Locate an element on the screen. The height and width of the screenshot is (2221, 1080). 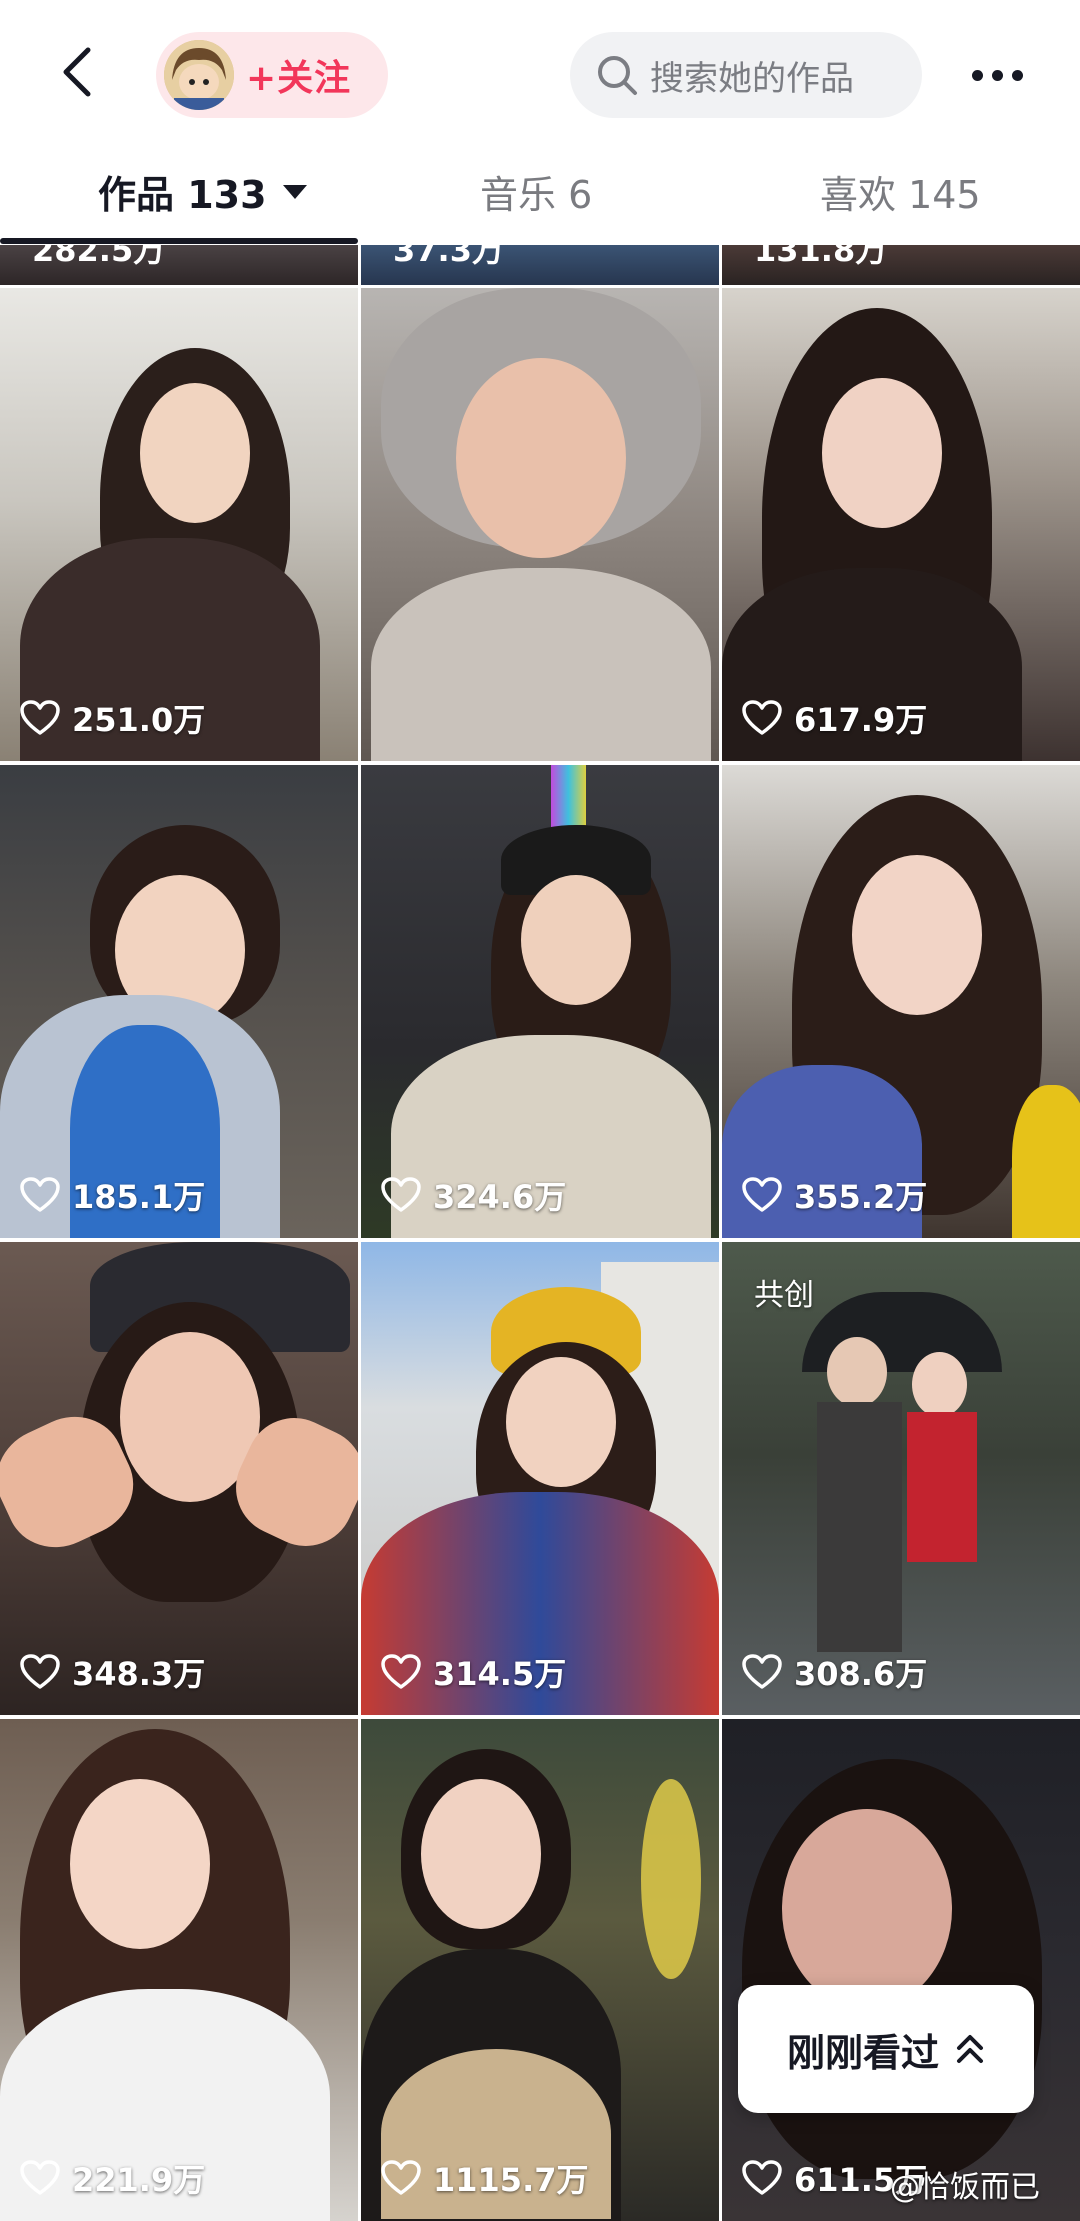
like-stat: 314.5万 is located at coordinates (473, 1672).